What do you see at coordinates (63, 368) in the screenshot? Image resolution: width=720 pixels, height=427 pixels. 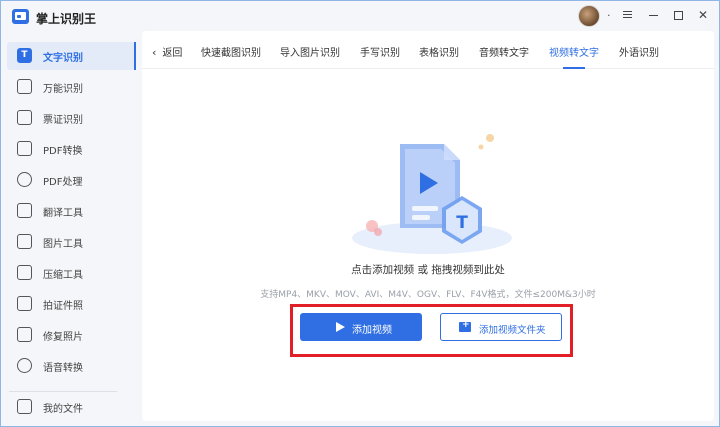 I see `sidebar-item-label: 语音转换` at bounding box center [63, 368].